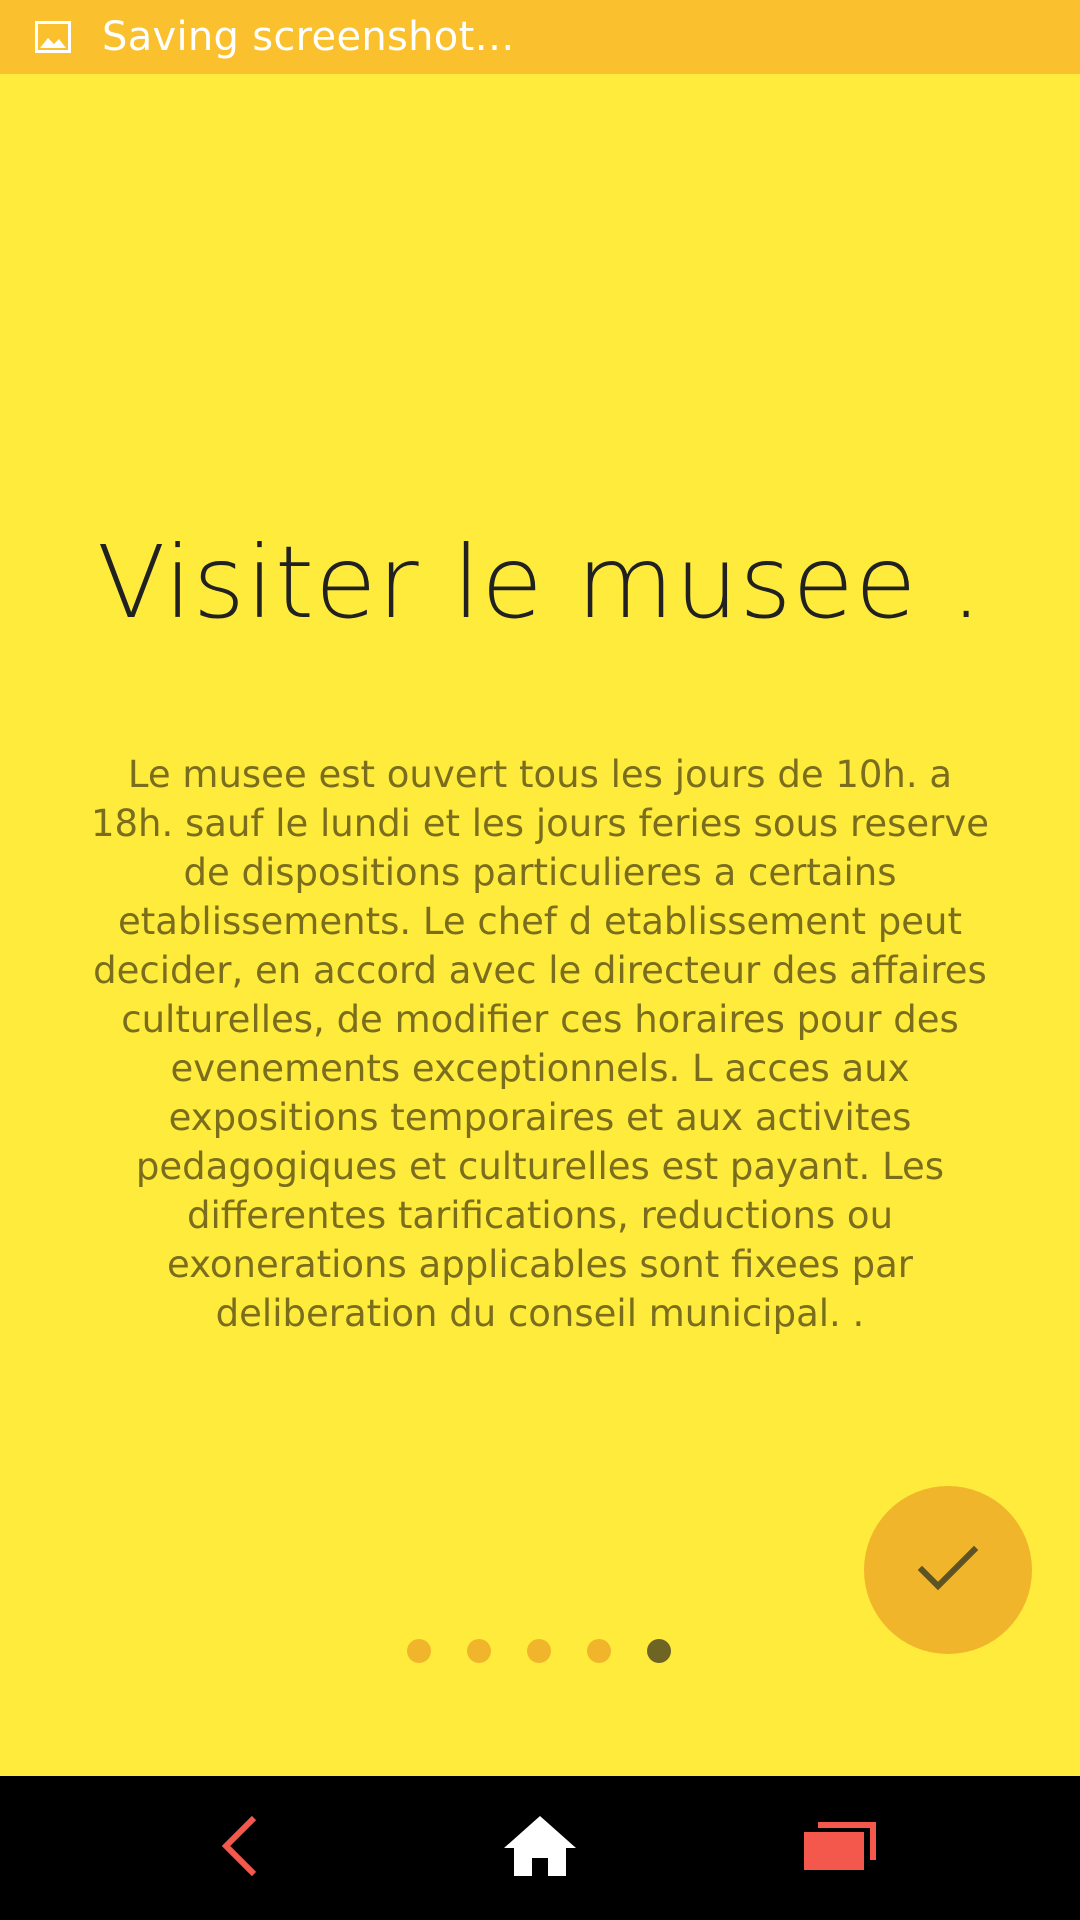 The width and height of the screenshot is (1080, 1920). I want to click on image-icon, so click(53, 37).